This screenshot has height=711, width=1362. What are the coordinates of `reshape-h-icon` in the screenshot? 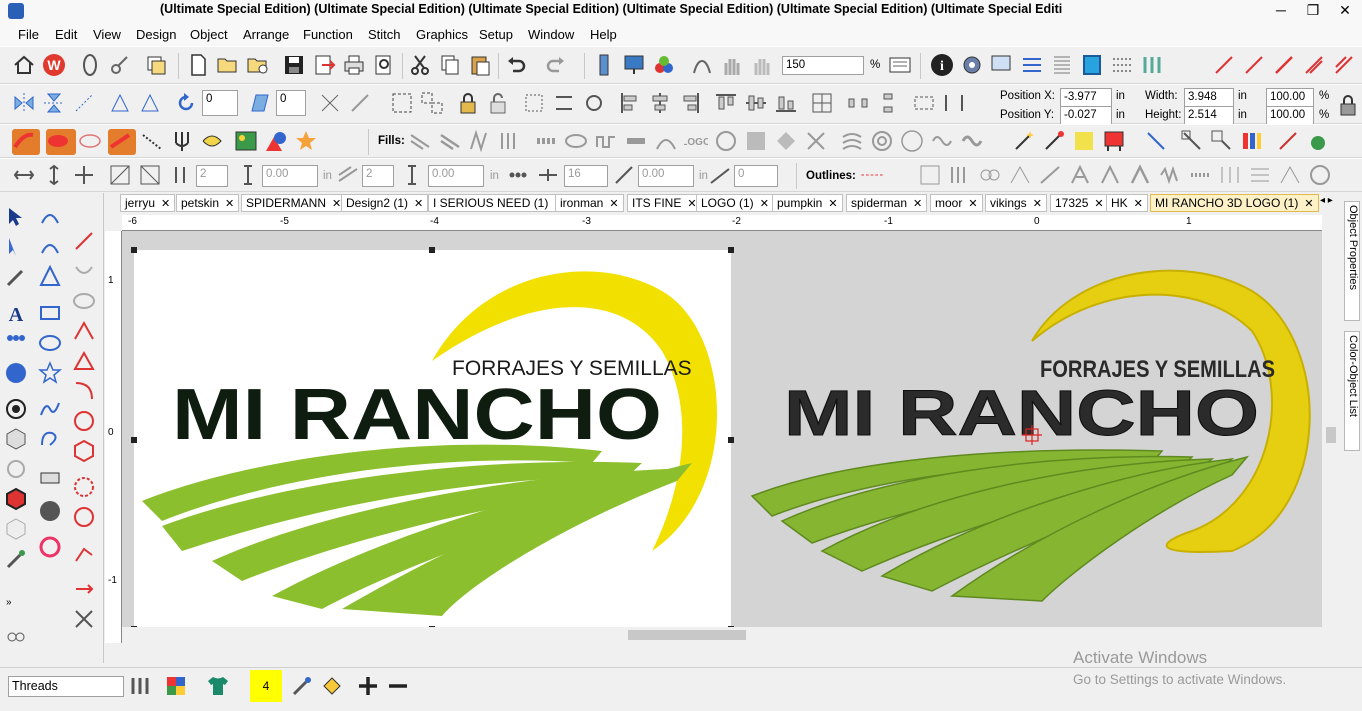 It's located at (24, 175).